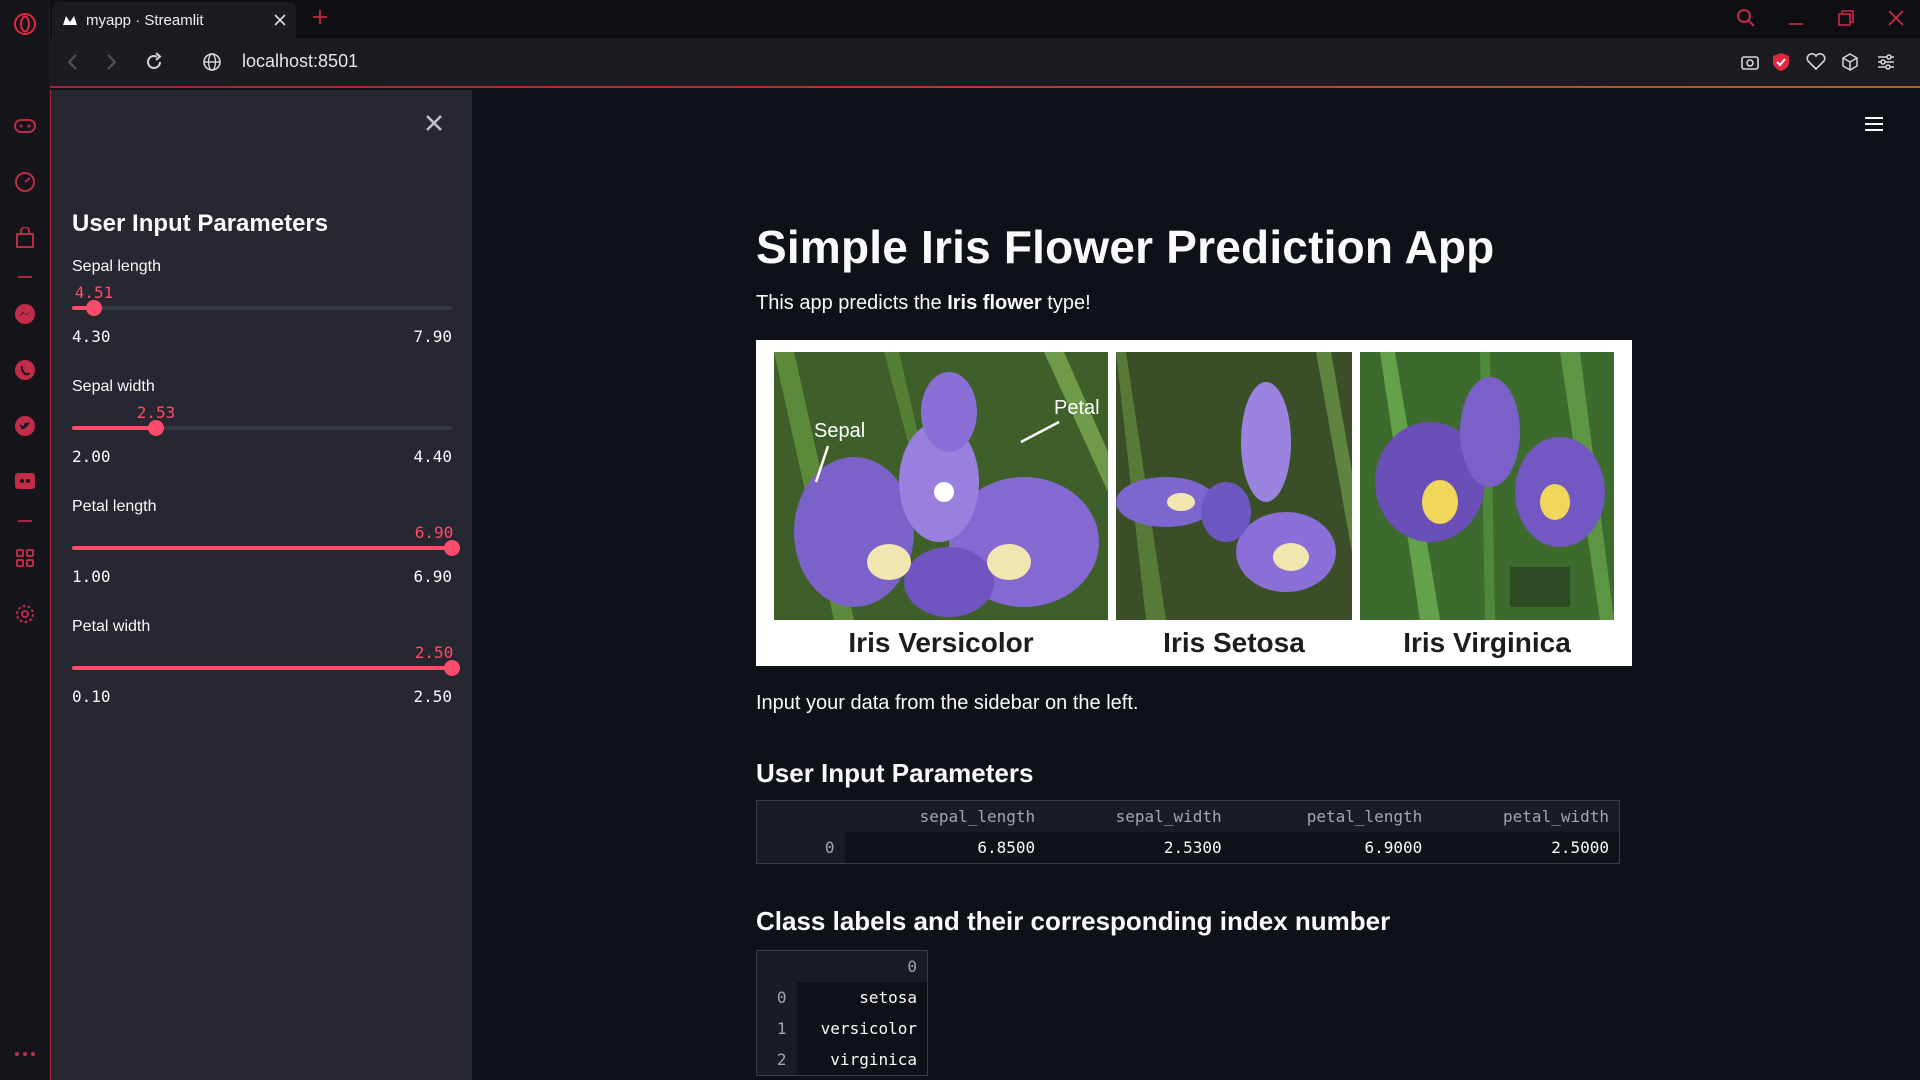  I want to click on slider-max: 6.90, so click(432, 576).